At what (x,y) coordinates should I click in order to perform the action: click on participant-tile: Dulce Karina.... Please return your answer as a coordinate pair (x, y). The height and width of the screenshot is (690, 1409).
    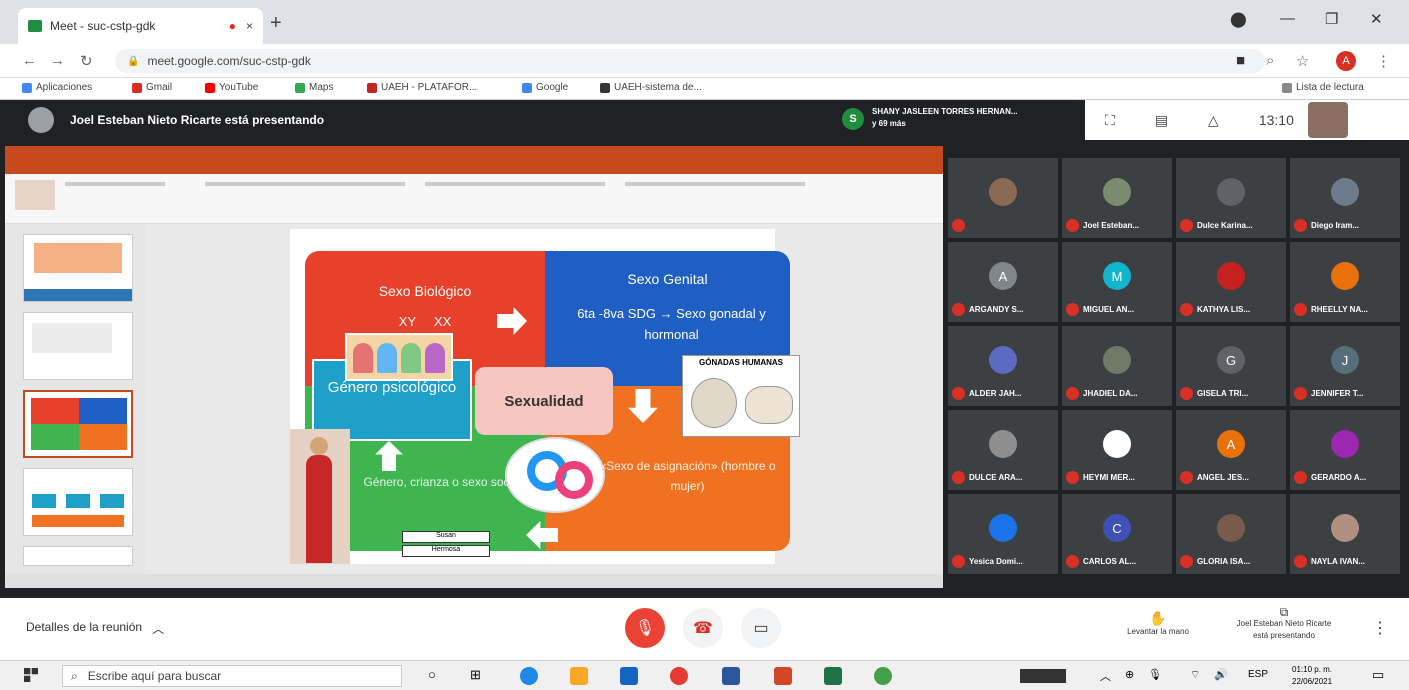
    Looking at the image, I should click on (1231, 198).